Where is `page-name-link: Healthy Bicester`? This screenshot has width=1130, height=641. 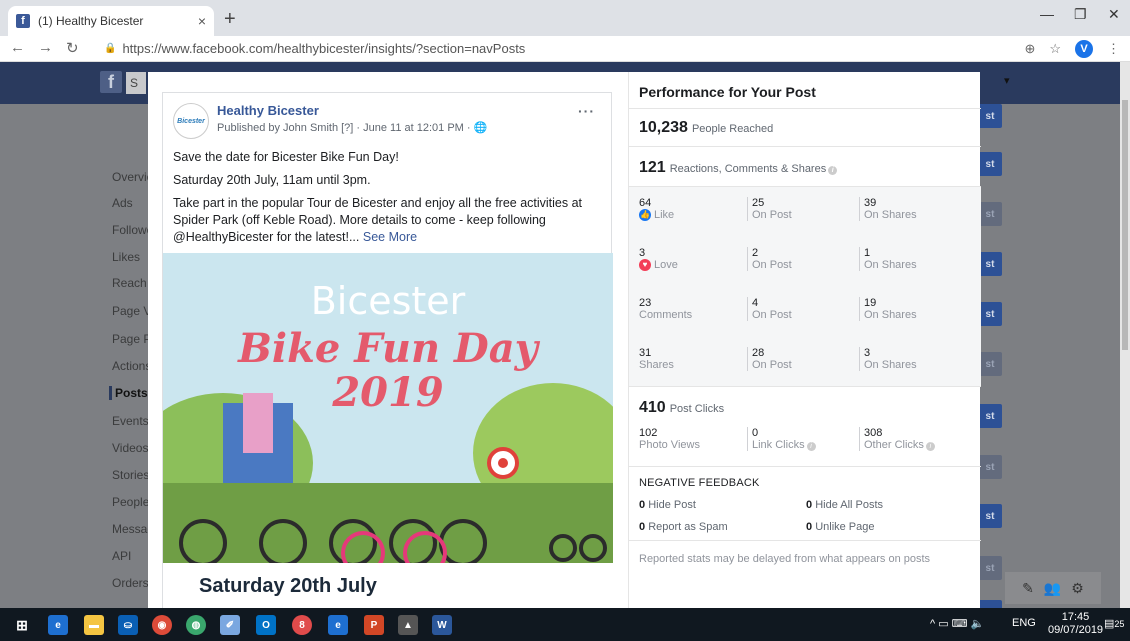
page-name-link: Healthy Bicester is located at coordinates (268, 110).